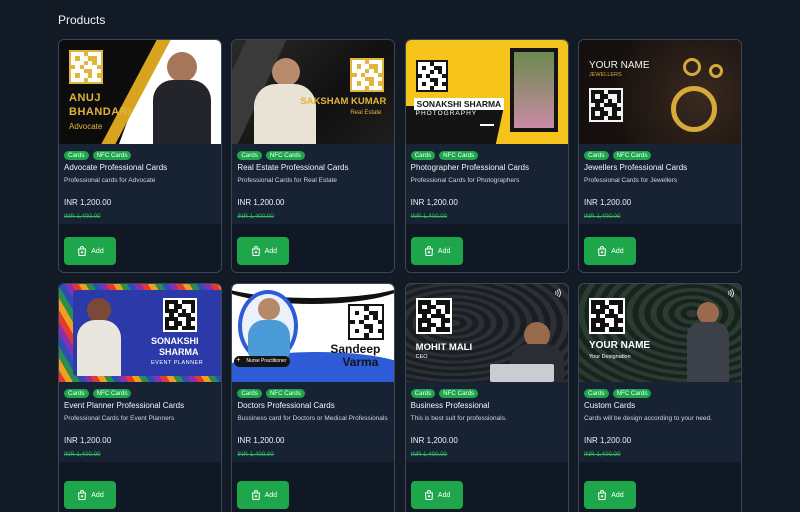  Describe the element at coordinates (313, 405) in the screenshot. I see `product-name: Doctors Professional Cards` at that location.